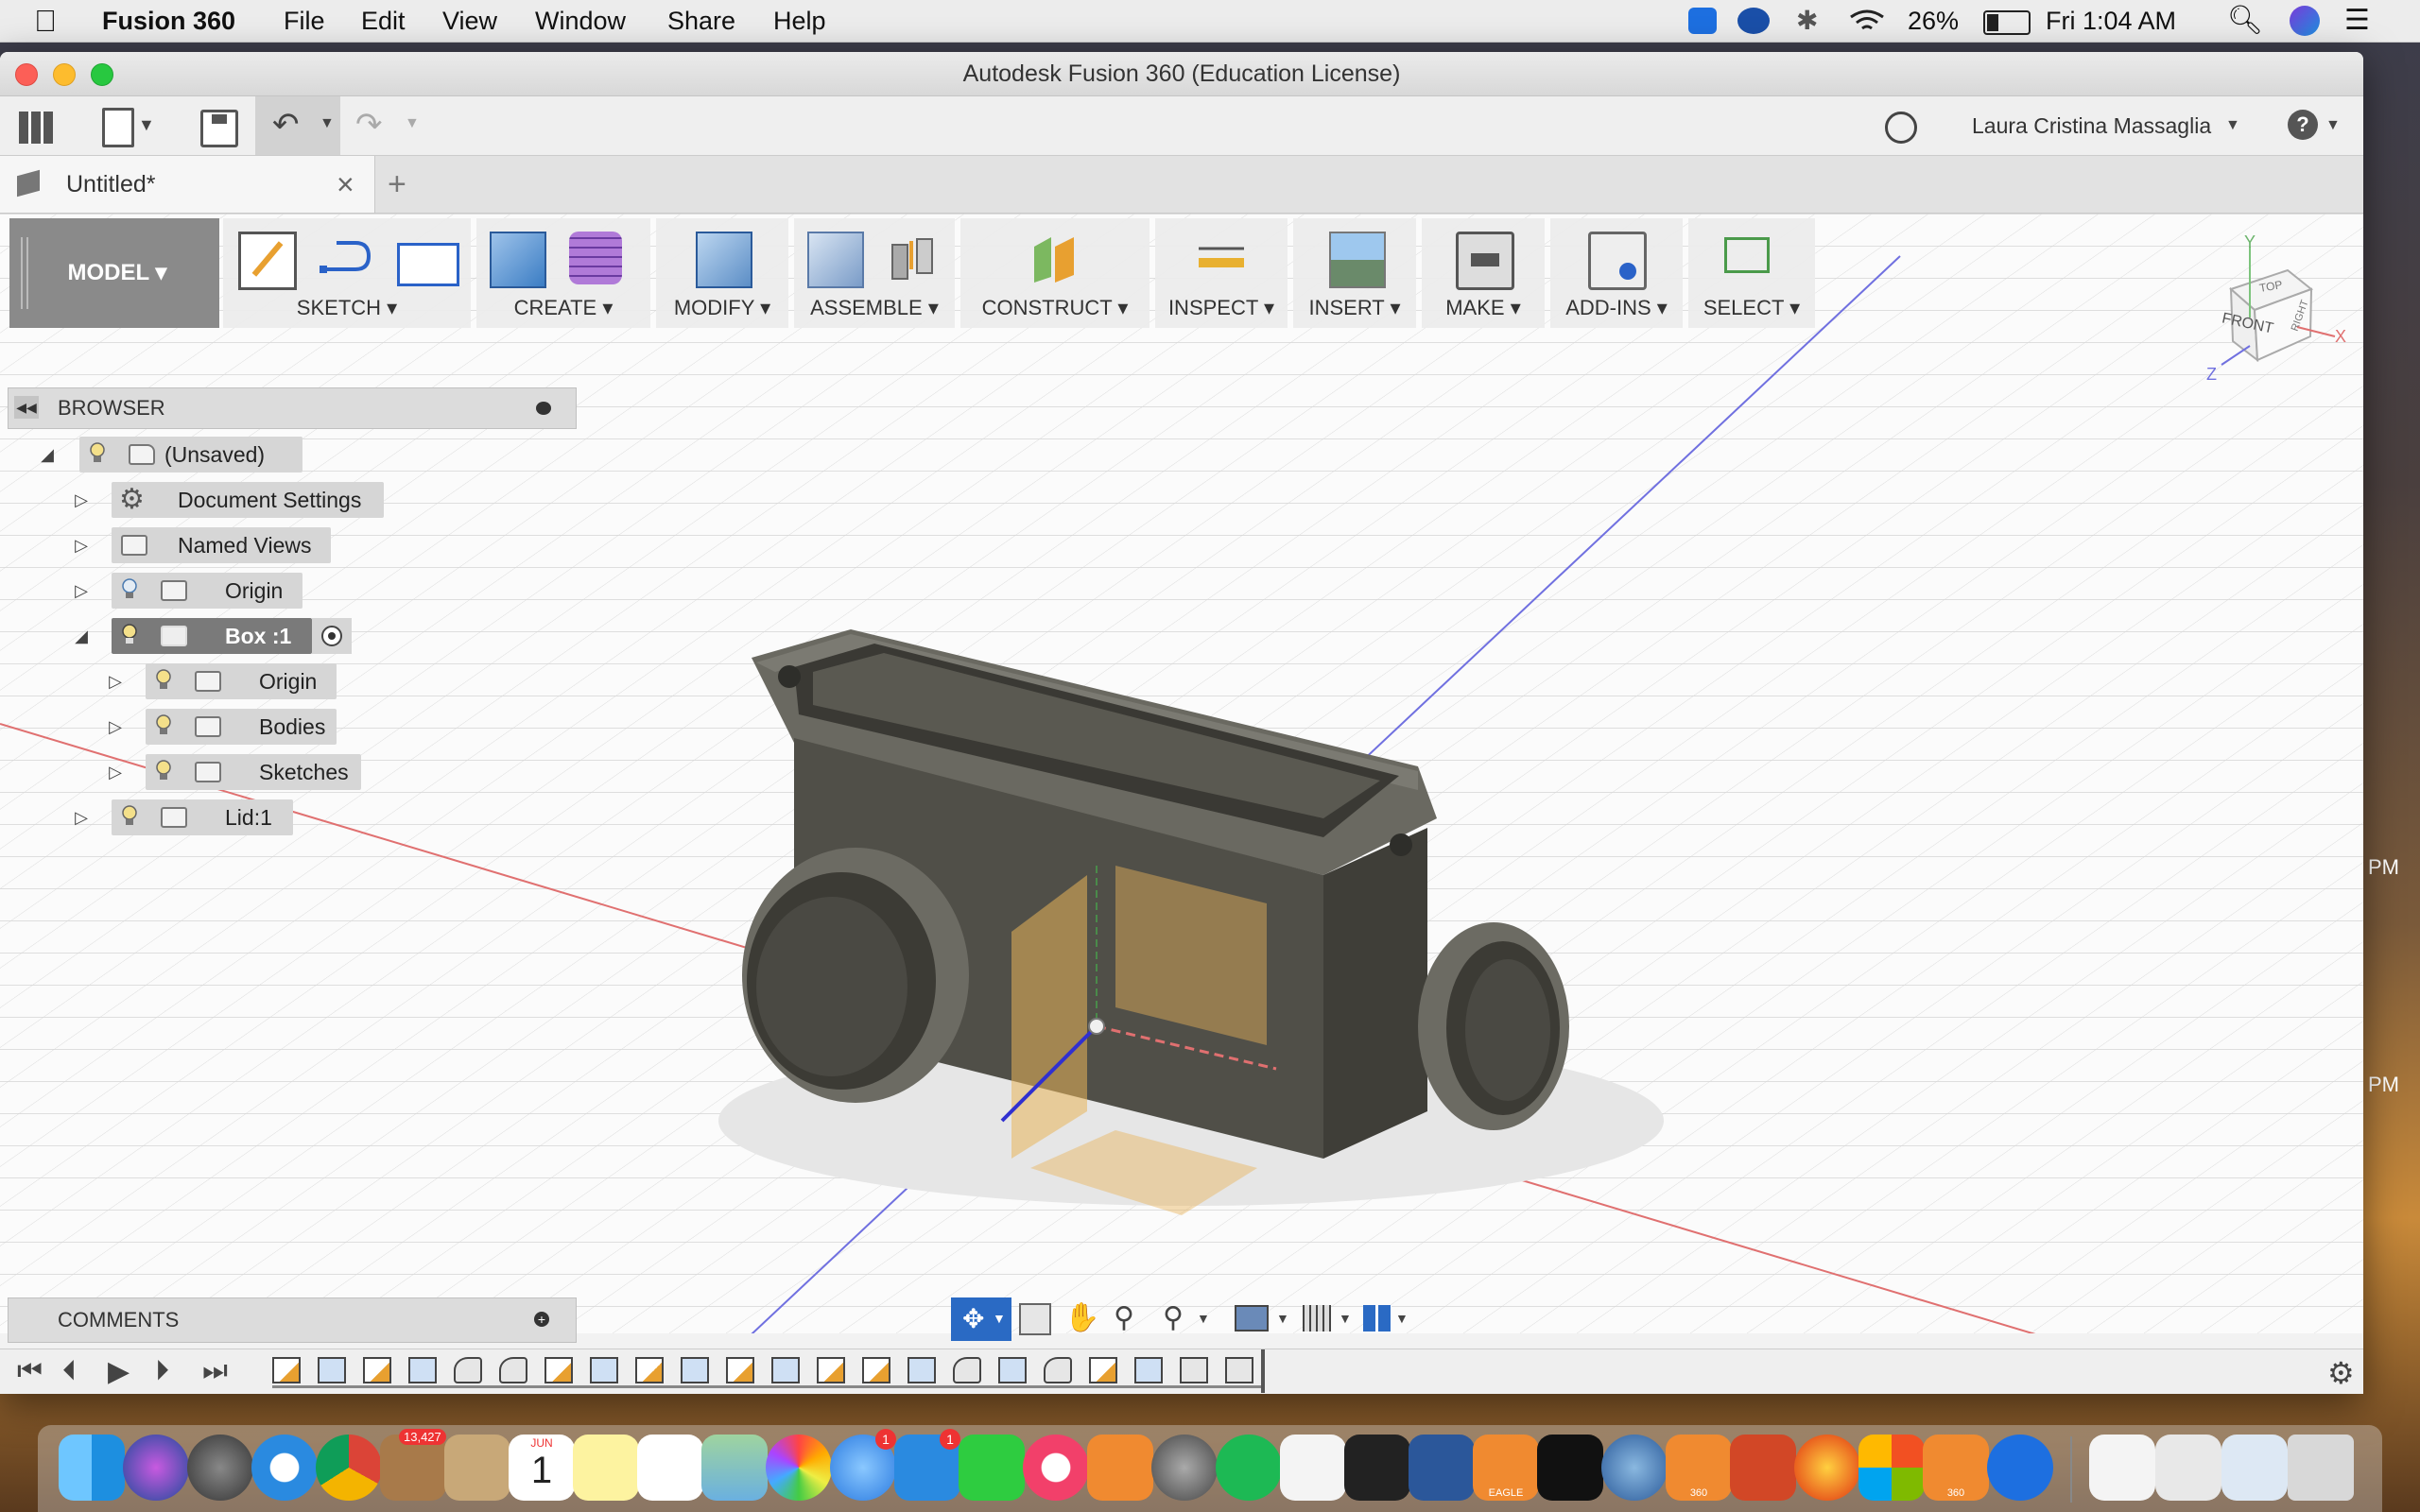 Image resolution: width=2420 pixels, height=1512 pixels. I want to click on browser-node-named-views: Named Views, so click(221, 545).